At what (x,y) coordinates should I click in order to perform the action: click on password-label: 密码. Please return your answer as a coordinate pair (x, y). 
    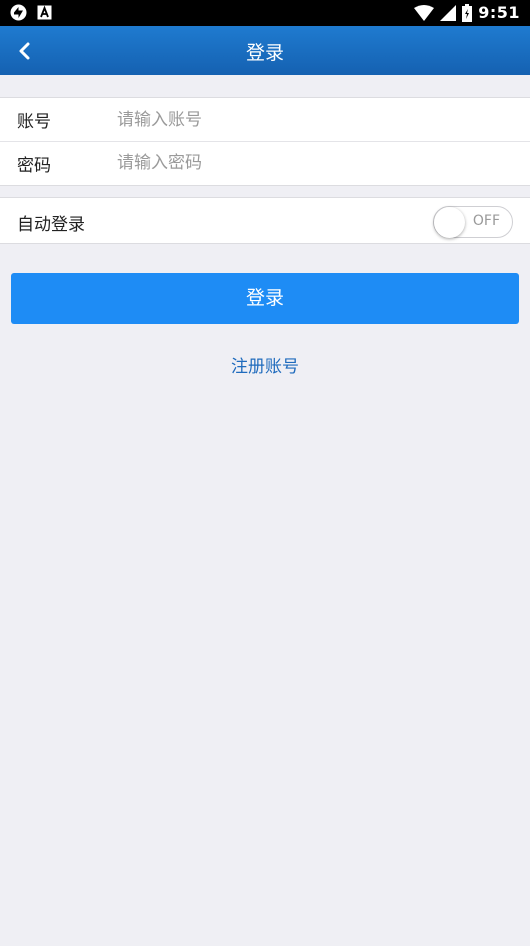
    Looking at the image, I should click on (34, 165).